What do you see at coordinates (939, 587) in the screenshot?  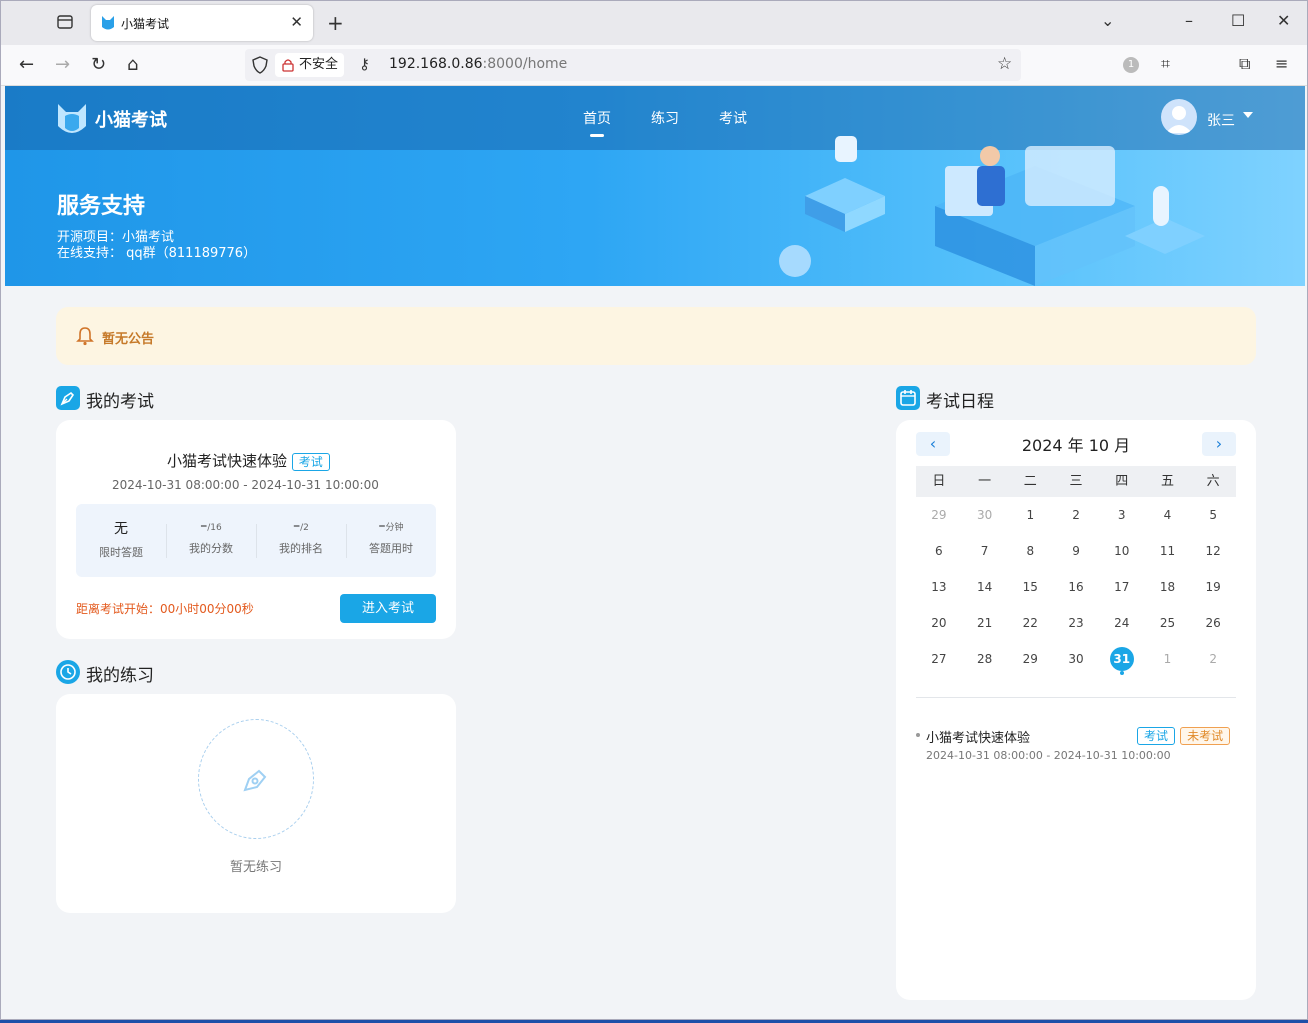 I see `calendar-day: 13` at bounding box center [939, 587].